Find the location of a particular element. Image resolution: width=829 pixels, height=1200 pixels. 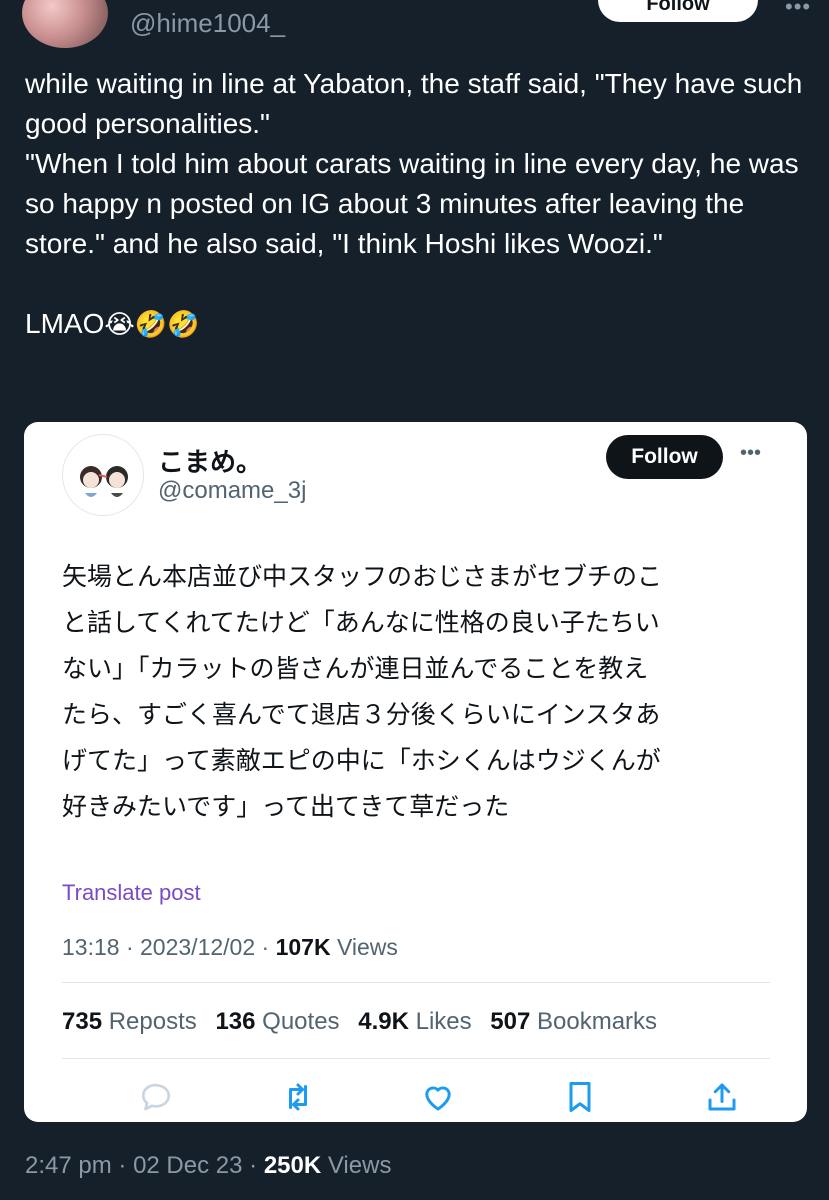

tweet-text-lmao: LMAO is located at coordinates (65, 323).